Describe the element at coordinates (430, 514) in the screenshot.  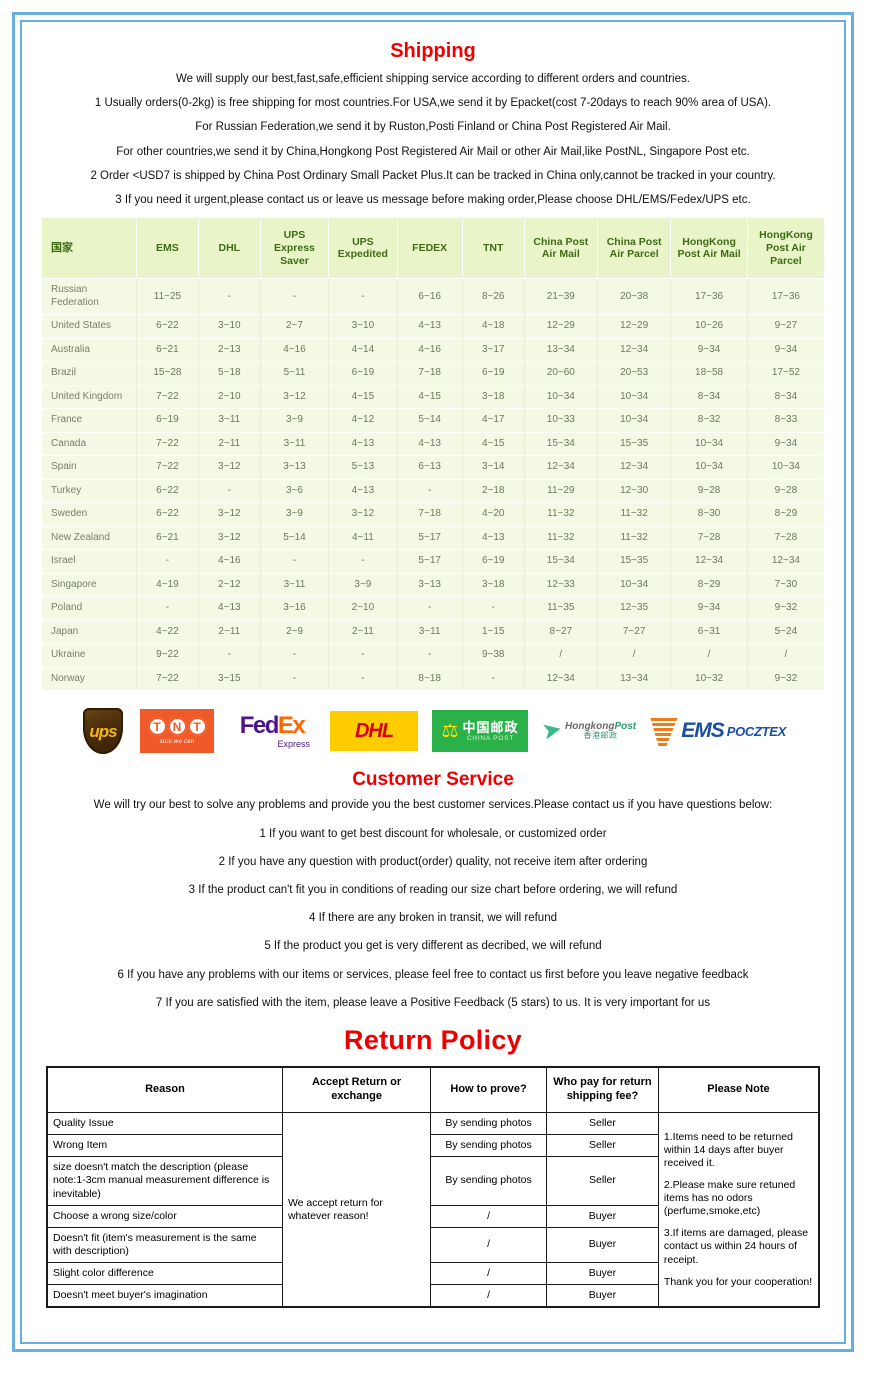
I see `shipping-time-cell: 7~18` at that location.